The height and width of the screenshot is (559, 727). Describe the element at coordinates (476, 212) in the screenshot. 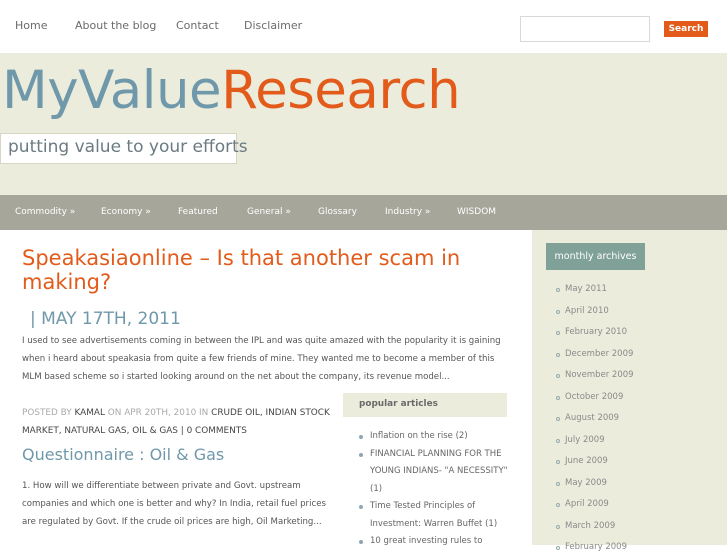

I see `category-wisdom: WISDOM` at that location.